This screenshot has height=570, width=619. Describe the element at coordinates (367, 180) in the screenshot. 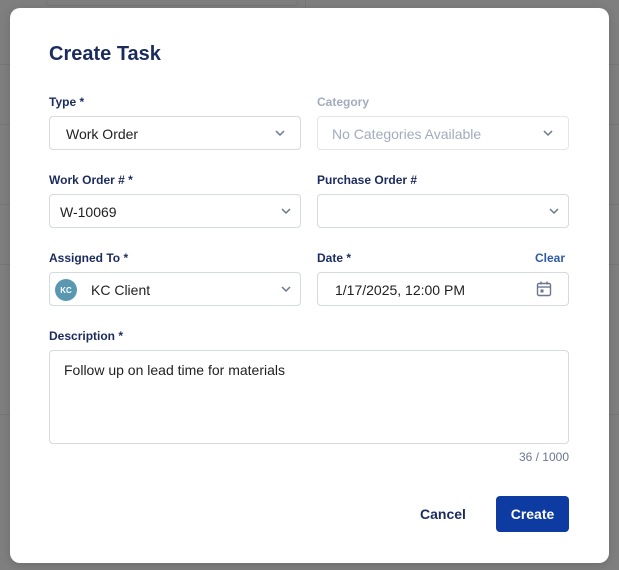

I see `purchase-order-label: Purchase Order #` at that location.